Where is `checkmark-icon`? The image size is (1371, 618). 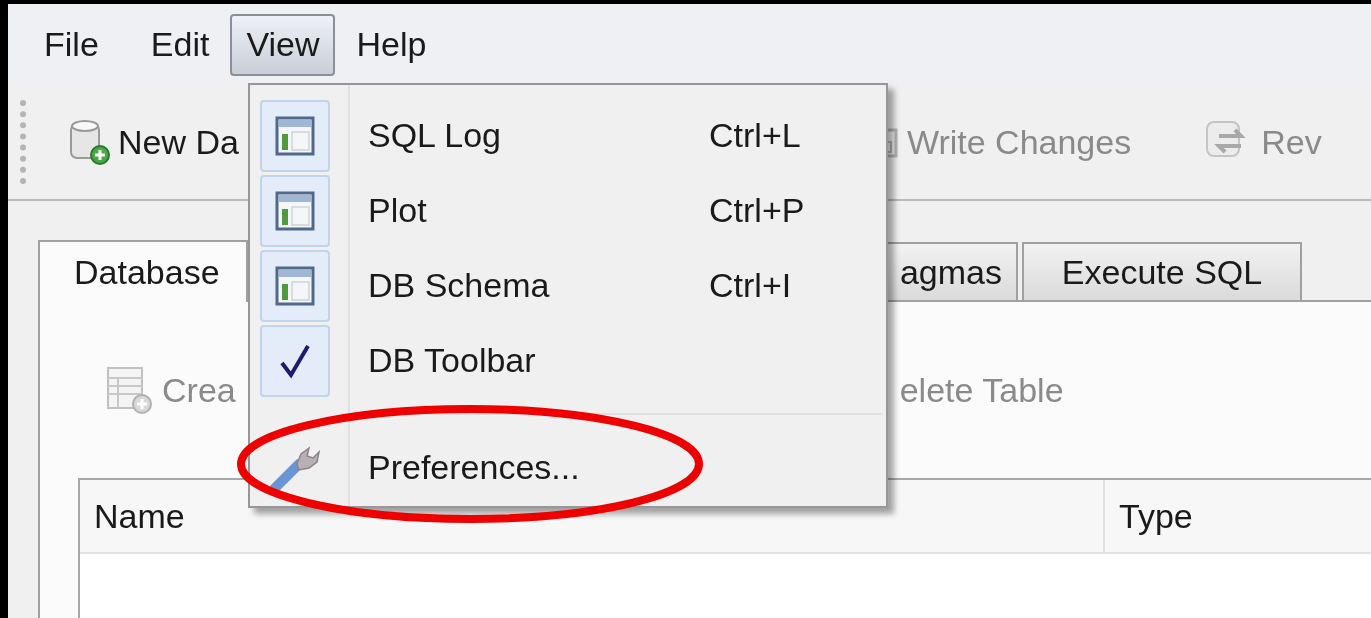
checkmark-icon is located at coordinates (295, 360).